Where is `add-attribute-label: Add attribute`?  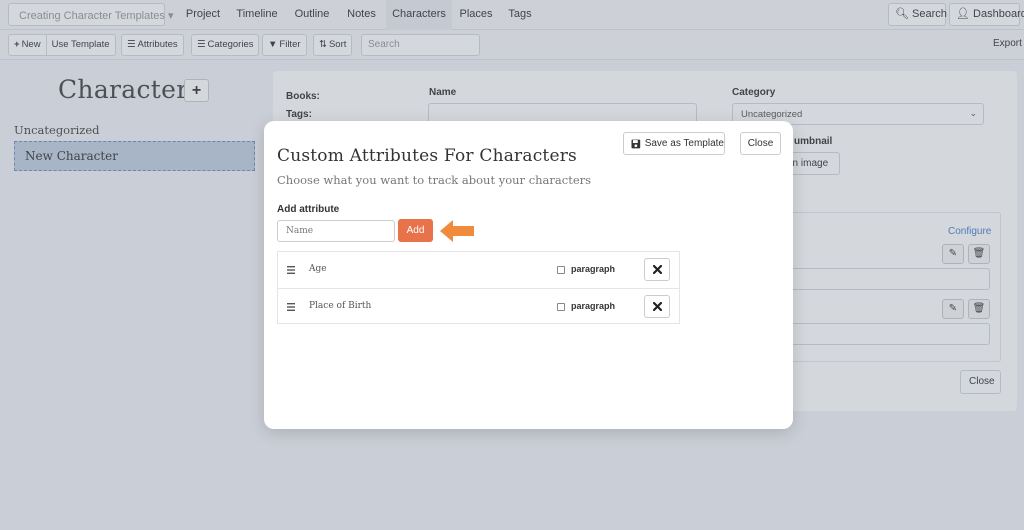 add-attribute-label: Add attribute is located at coordinates (308, 209).